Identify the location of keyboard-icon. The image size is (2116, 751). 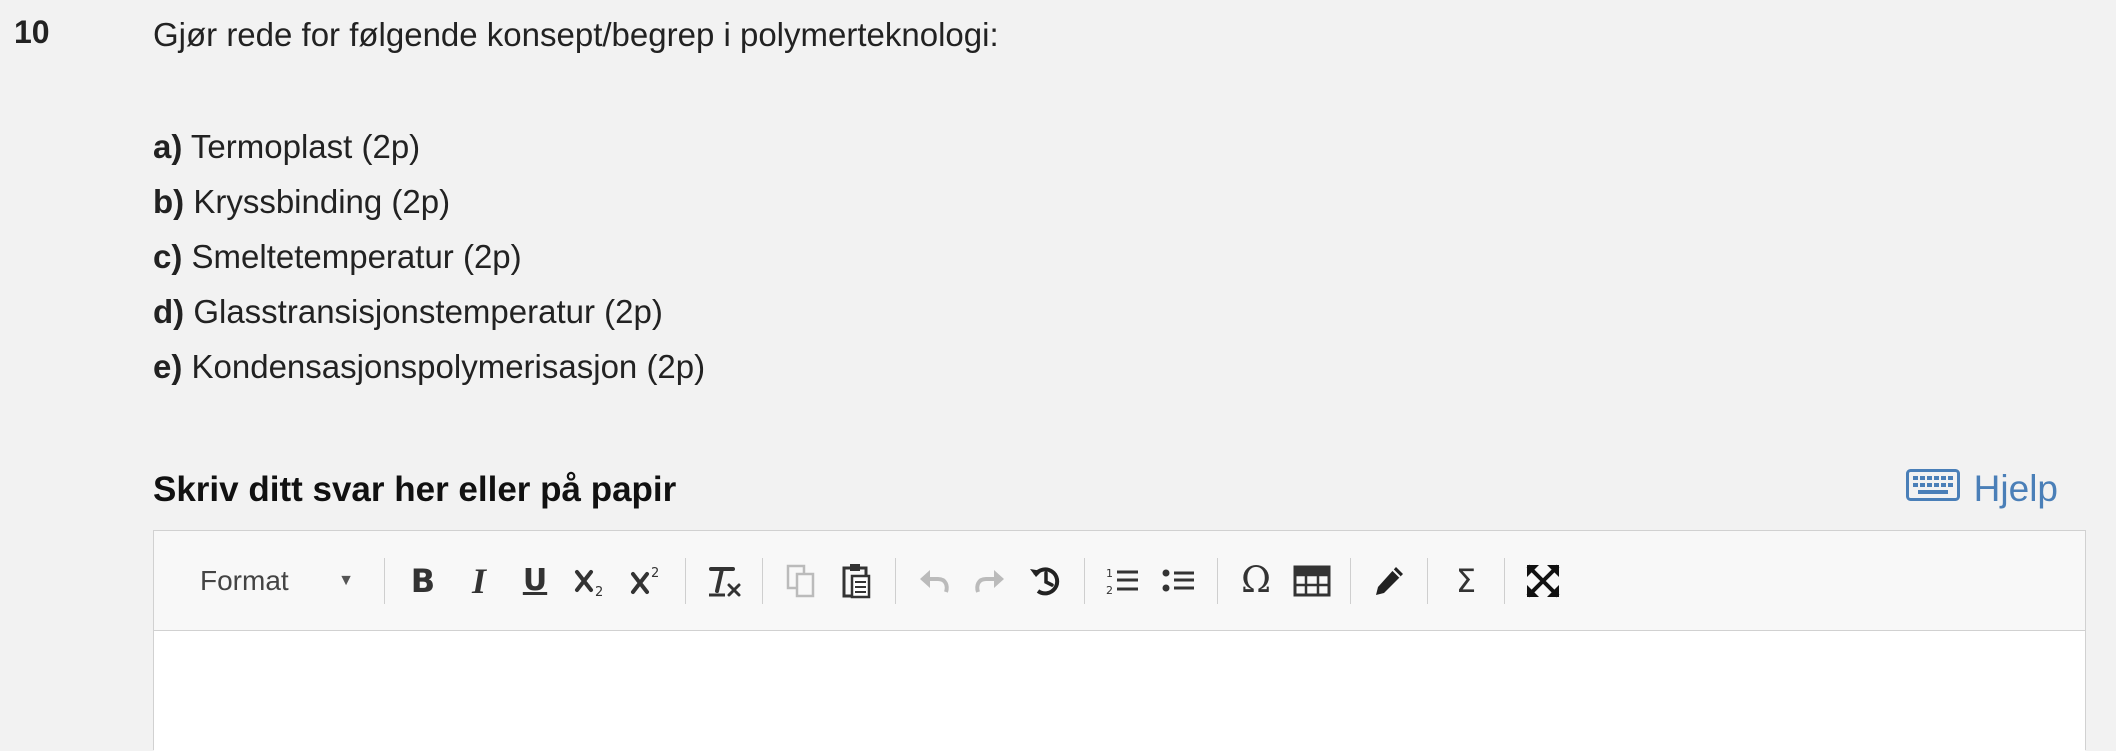
(1932, 489).